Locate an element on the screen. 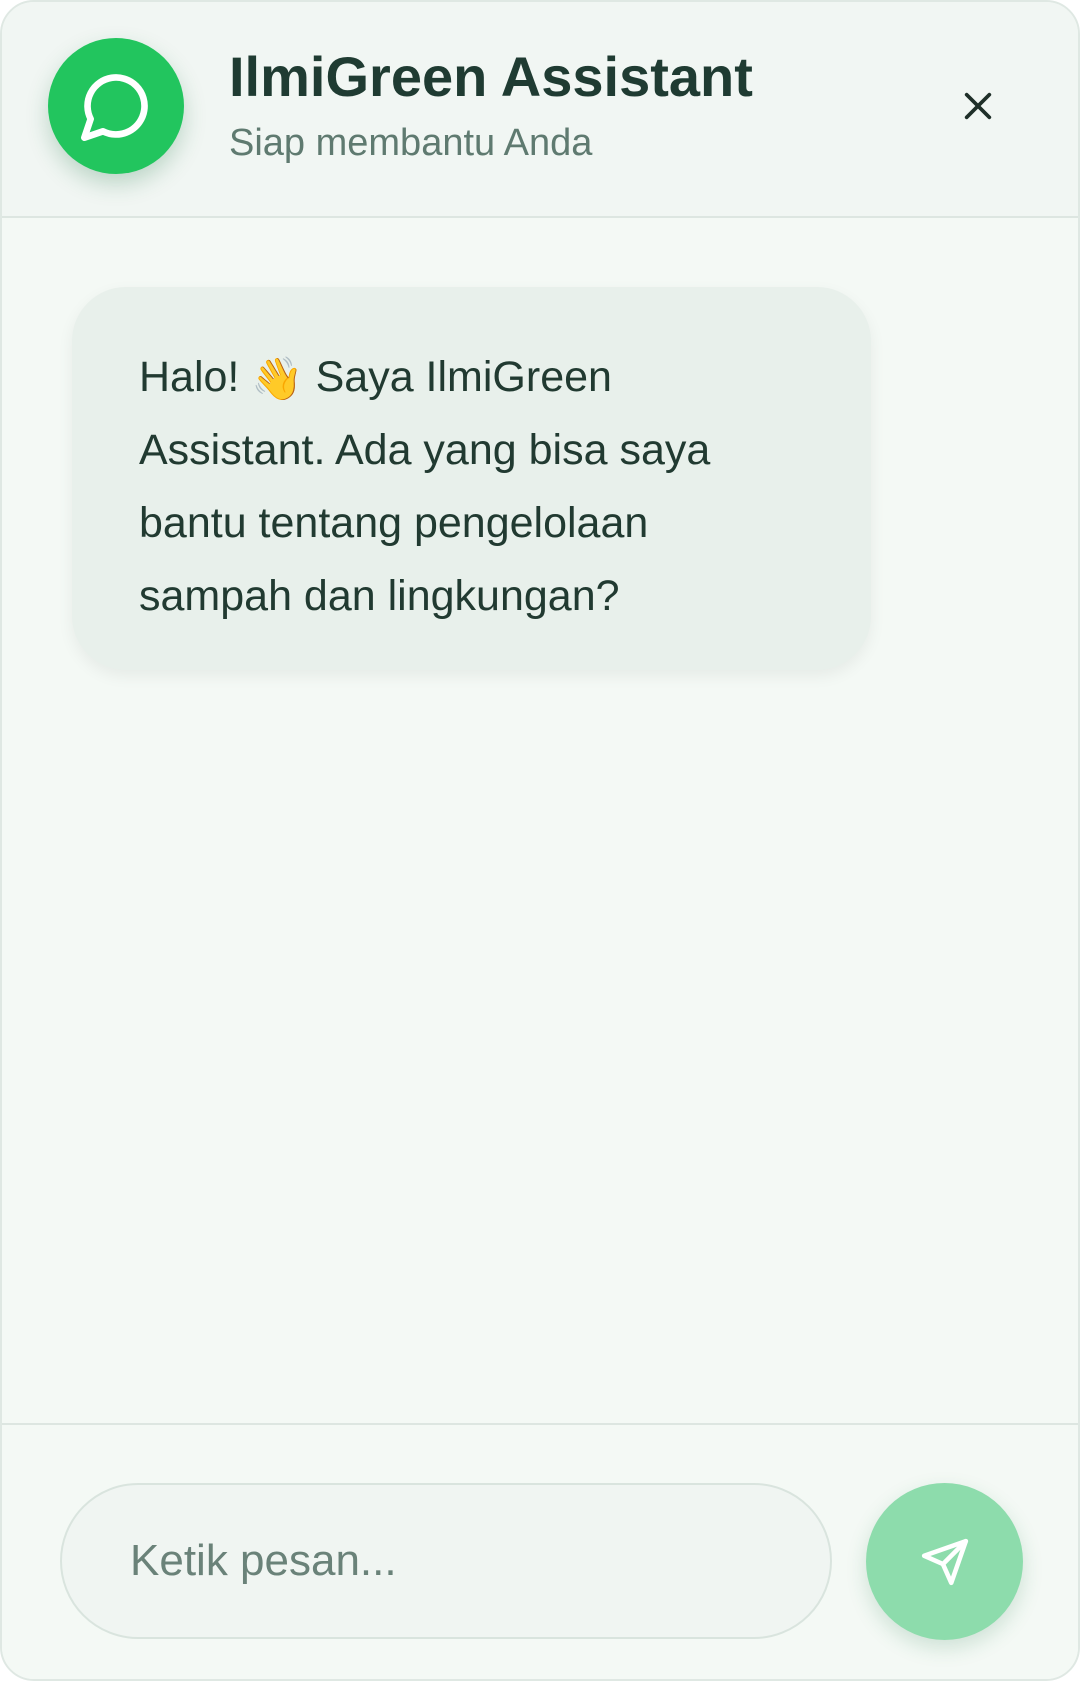 Image resolution: width=1080 pixels, height=1681 pixels. assistant-avatar is located at coordinates (116, 106).